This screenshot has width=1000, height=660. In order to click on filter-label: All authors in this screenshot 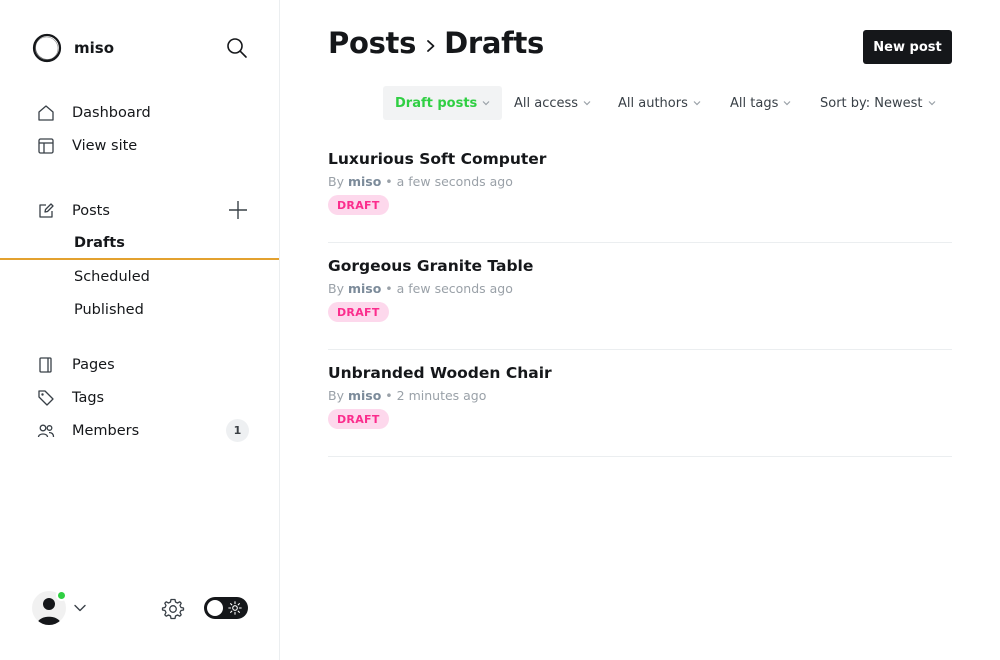, I will do `click(653, 103)`.